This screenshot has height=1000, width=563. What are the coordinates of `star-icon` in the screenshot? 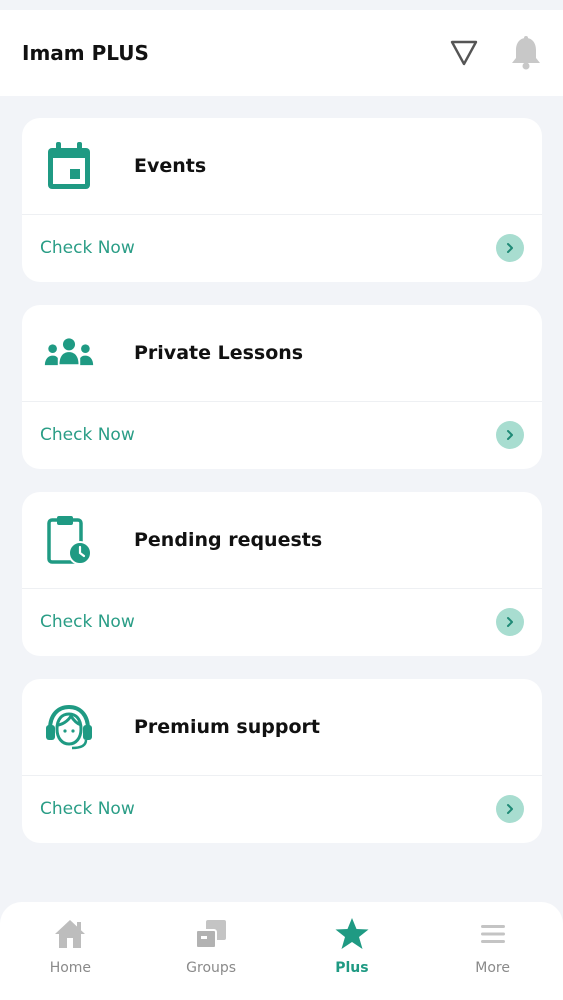 It's located at (352, 934).